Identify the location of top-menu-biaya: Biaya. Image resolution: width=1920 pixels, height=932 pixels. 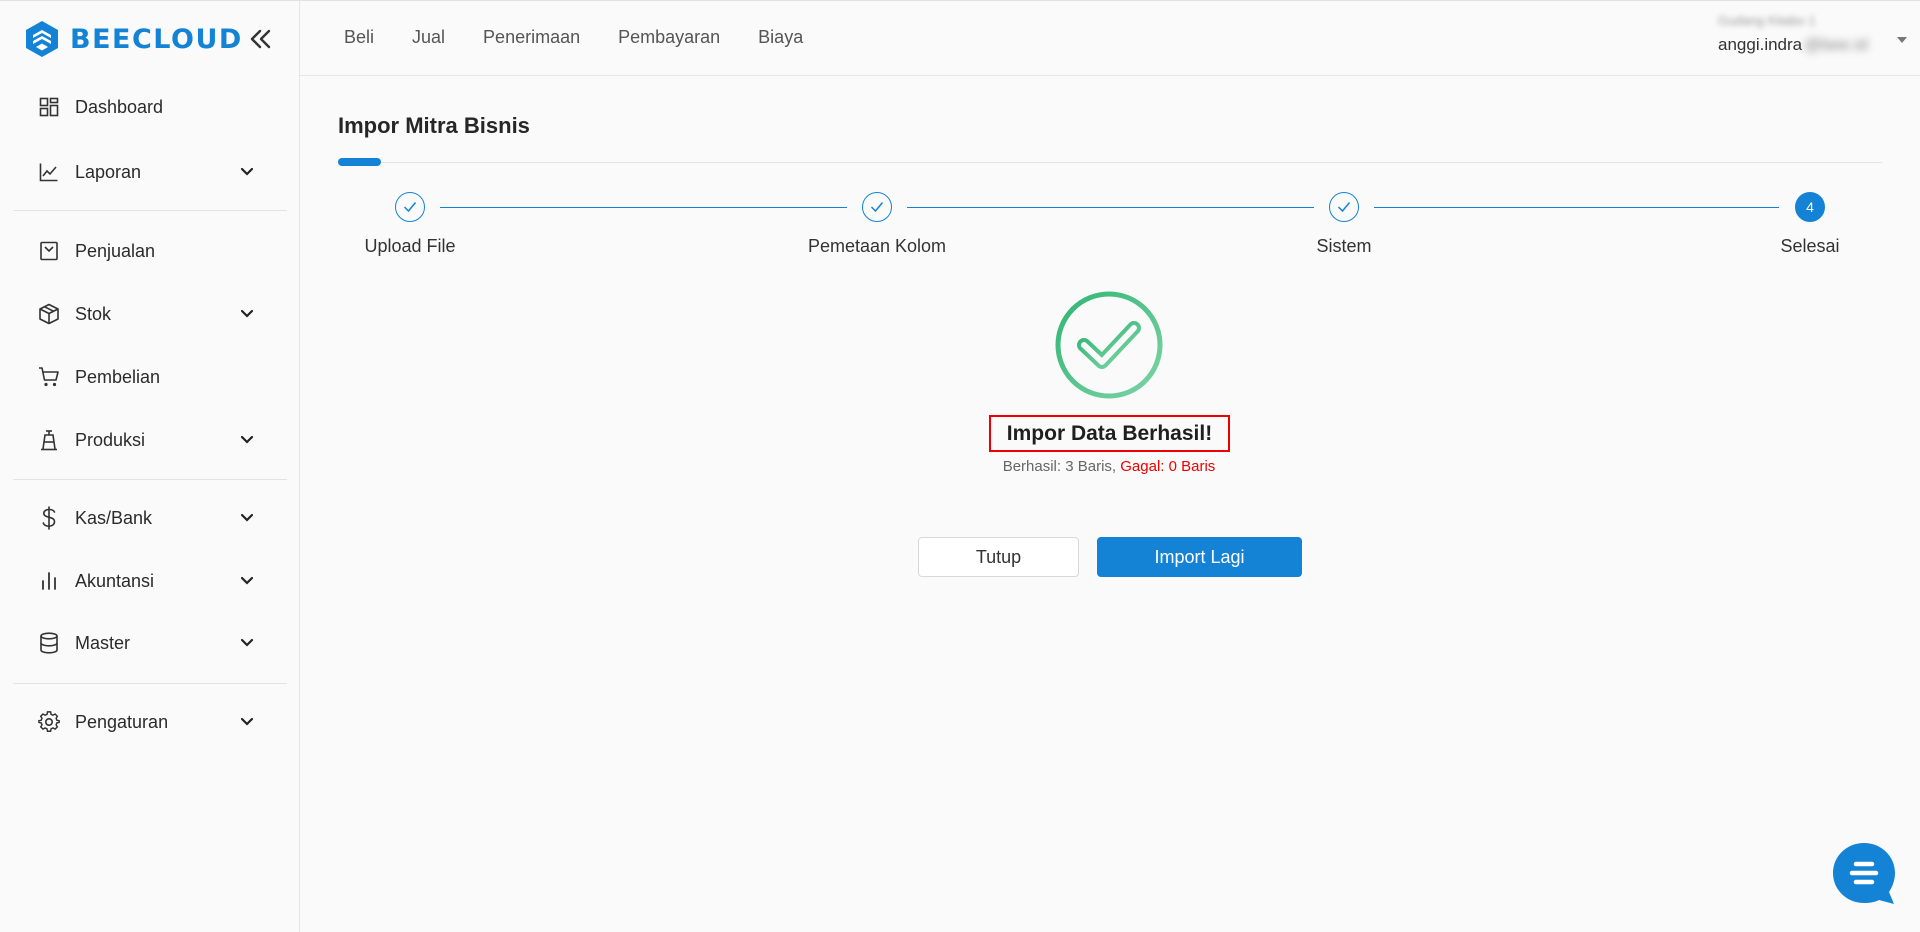
(780, 37).